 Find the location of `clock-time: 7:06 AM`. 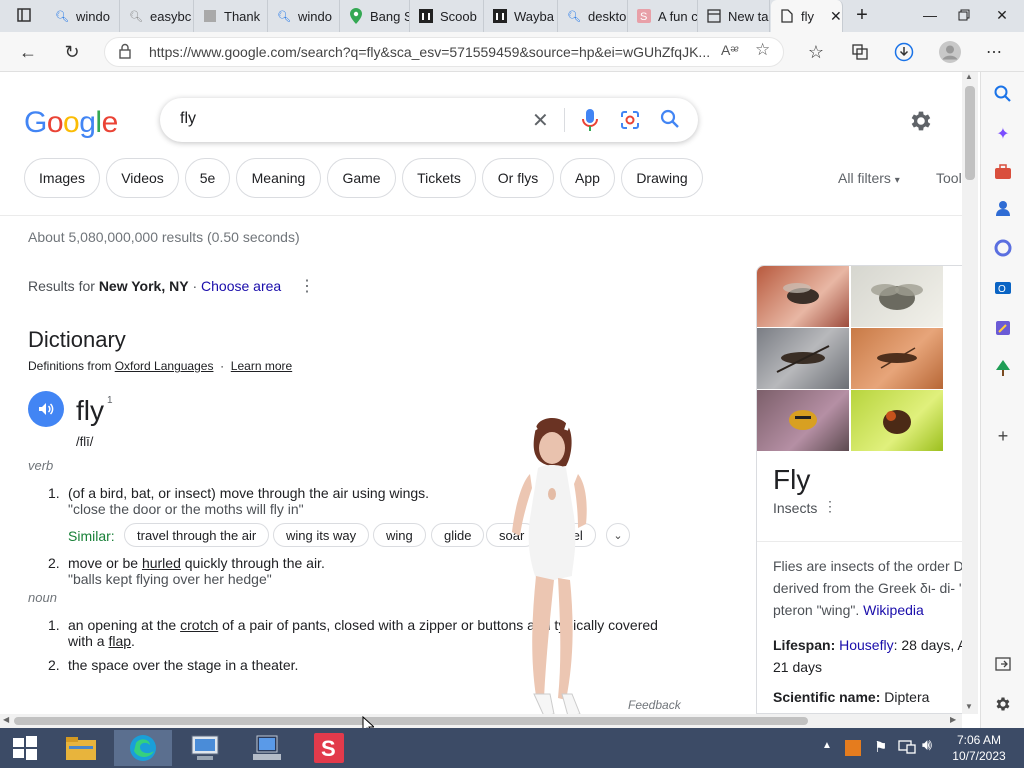

clock-time: 7:06 AM is located at coordinates (979, 740).